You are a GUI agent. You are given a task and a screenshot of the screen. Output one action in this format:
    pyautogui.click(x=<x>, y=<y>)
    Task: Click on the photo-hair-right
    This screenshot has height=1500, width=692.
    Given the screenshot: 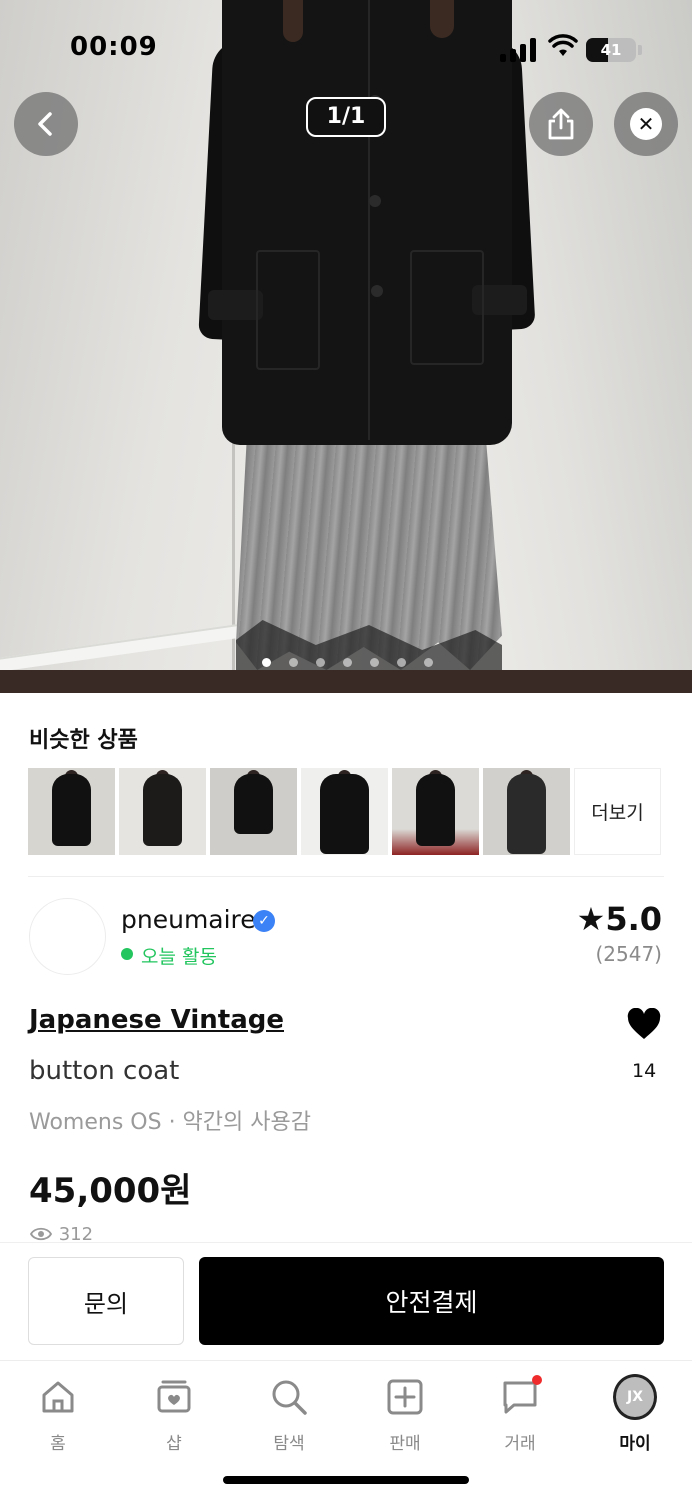 What is the action you would take?
    pyautogui.click(x=442, y=19)
    